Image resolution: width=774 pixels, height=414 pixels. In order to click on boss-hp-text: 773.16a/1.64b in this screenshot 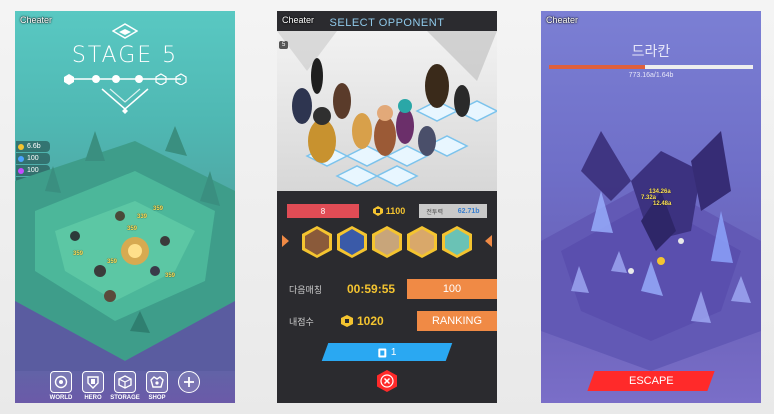, I will do `click(651, 75)`.